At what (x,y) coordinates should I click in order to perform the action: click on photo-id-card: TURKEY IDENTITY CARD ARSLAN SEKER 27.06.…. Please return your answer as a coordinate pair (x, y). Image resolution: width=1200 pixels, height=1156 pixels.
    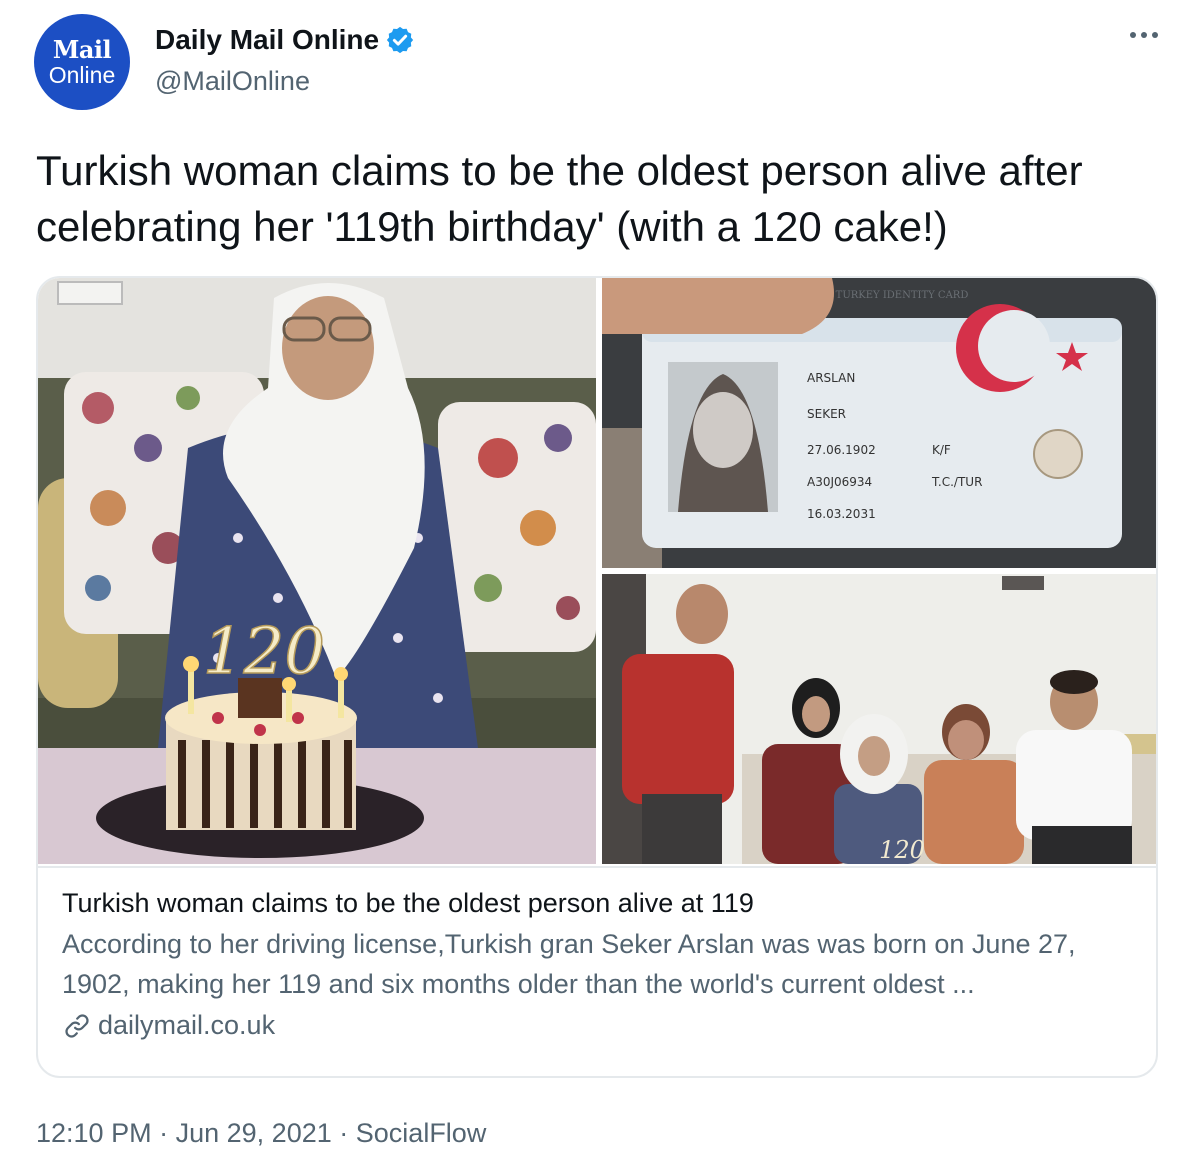
    Looking at the image, I should click on (879, 423).